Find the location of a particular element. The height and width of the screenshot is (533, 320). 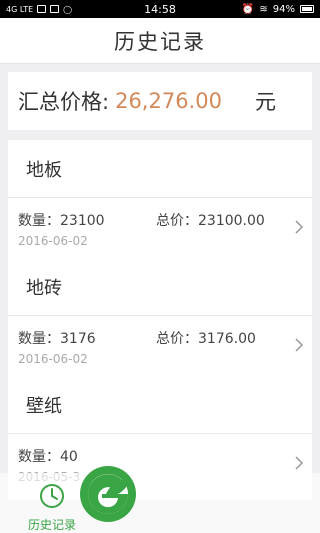

status-bar: 4G LTE ◯ 14:58 ⏰ ≋ 94% is located at coordinates (160, 9).